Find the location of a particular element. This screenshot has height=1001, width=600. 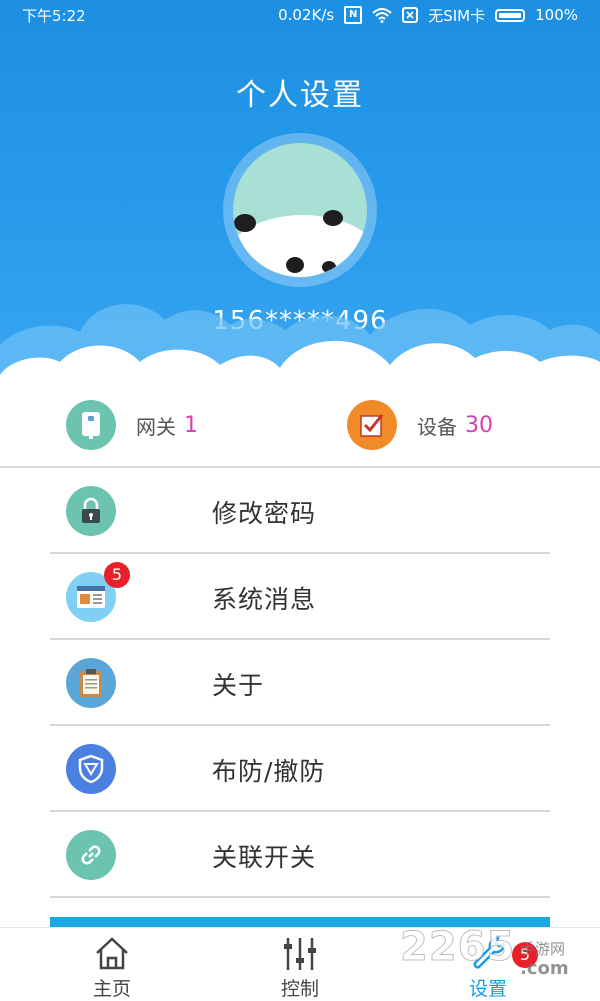

status-bar: 下午5:22 0.02K/s N 无SIM卡 100% is located at coordinates (300, 15).